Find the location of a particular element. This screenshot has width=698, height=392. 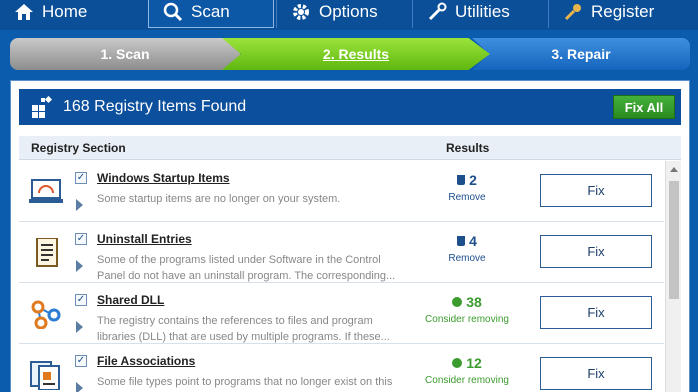

row-title: Uninstall Entries is located at coordinates (144, 239).